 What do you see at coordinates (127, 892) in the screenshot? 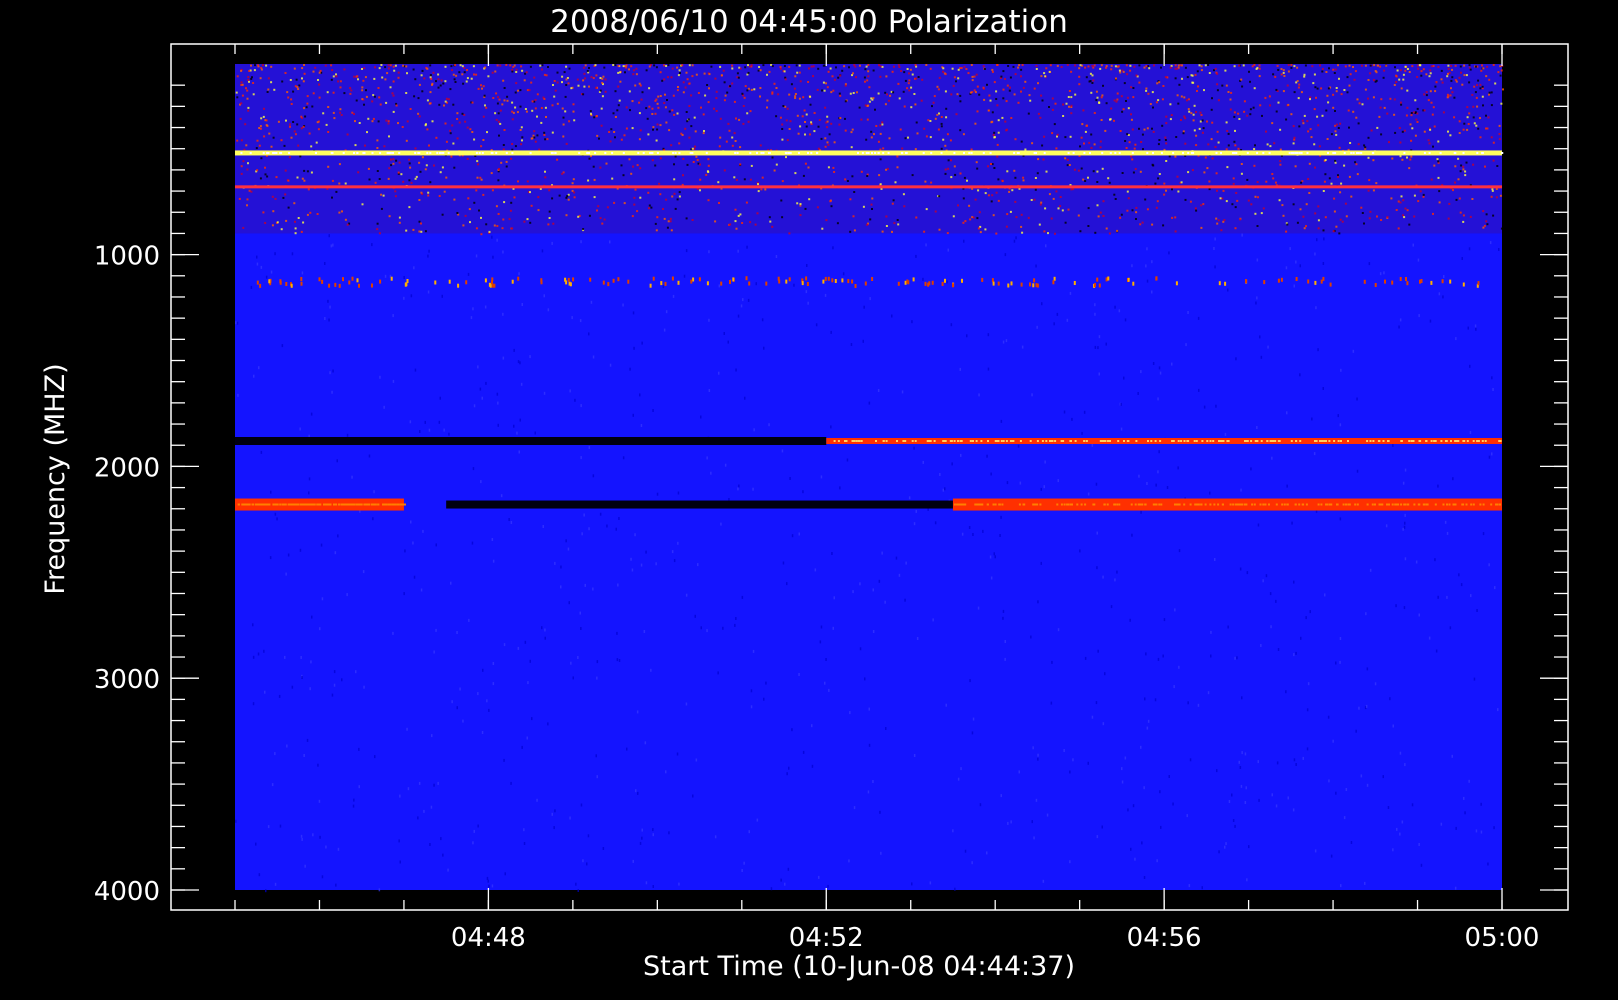
I see `y-tick-label-3: 4000` at bounding box center [127, 892].